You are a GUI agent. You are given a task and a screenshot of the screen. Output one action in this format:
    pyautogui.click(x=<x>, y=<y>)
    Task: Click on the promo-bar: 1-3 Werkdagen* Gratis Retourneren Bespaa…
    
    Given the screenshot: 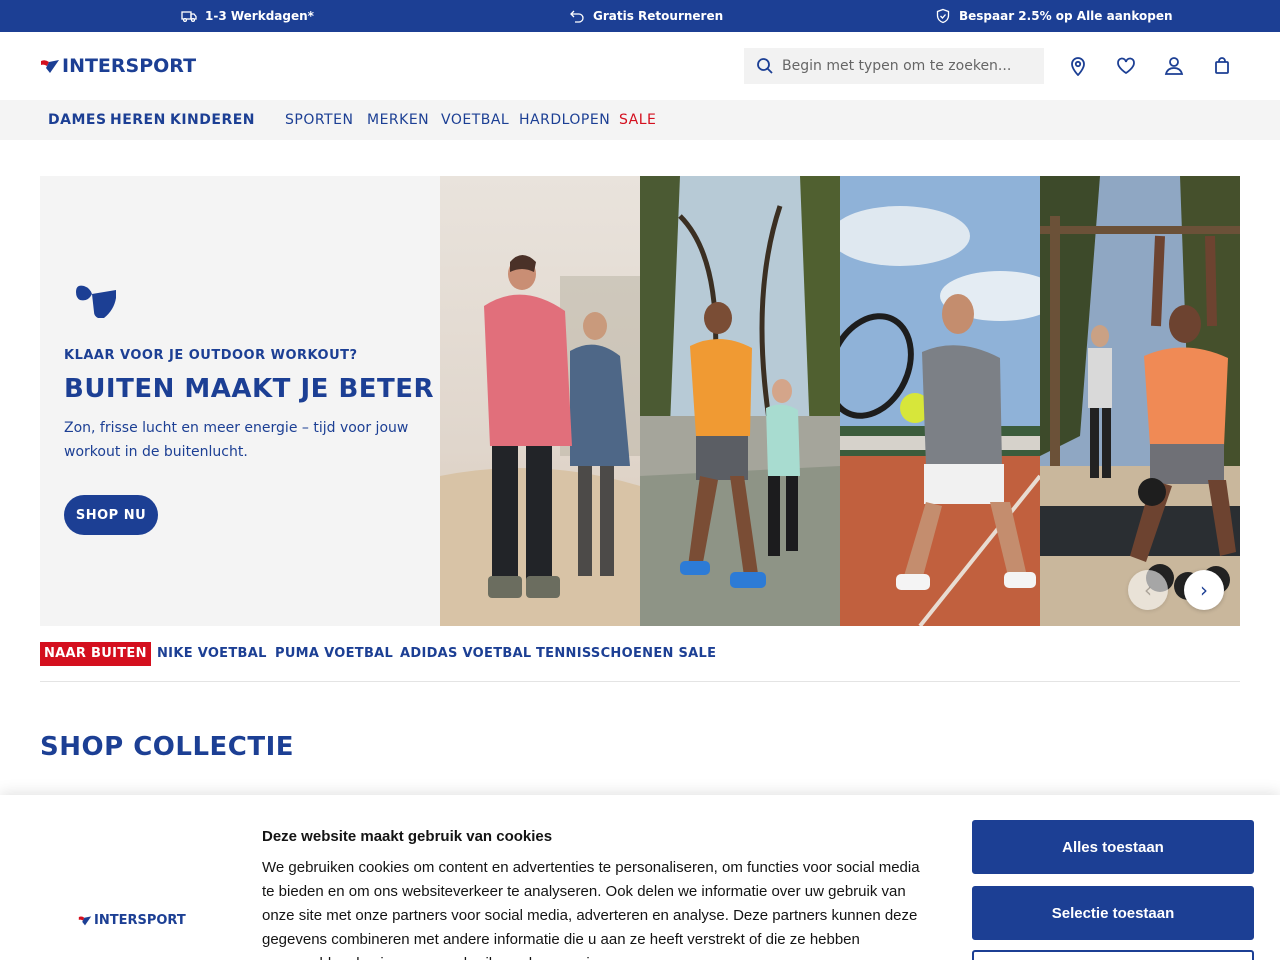 What is the action you would take?
    pyautogui.click(x=640, y=16)
    